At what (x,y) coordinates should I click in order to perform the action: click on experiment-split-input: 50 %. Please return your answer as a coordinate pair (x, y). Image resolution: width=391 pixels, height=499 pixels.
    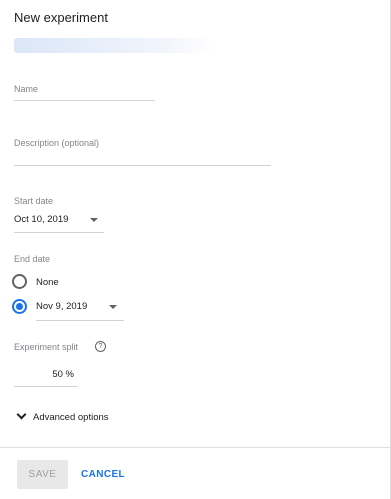
    Looking at the image, I should click on (46, 375).